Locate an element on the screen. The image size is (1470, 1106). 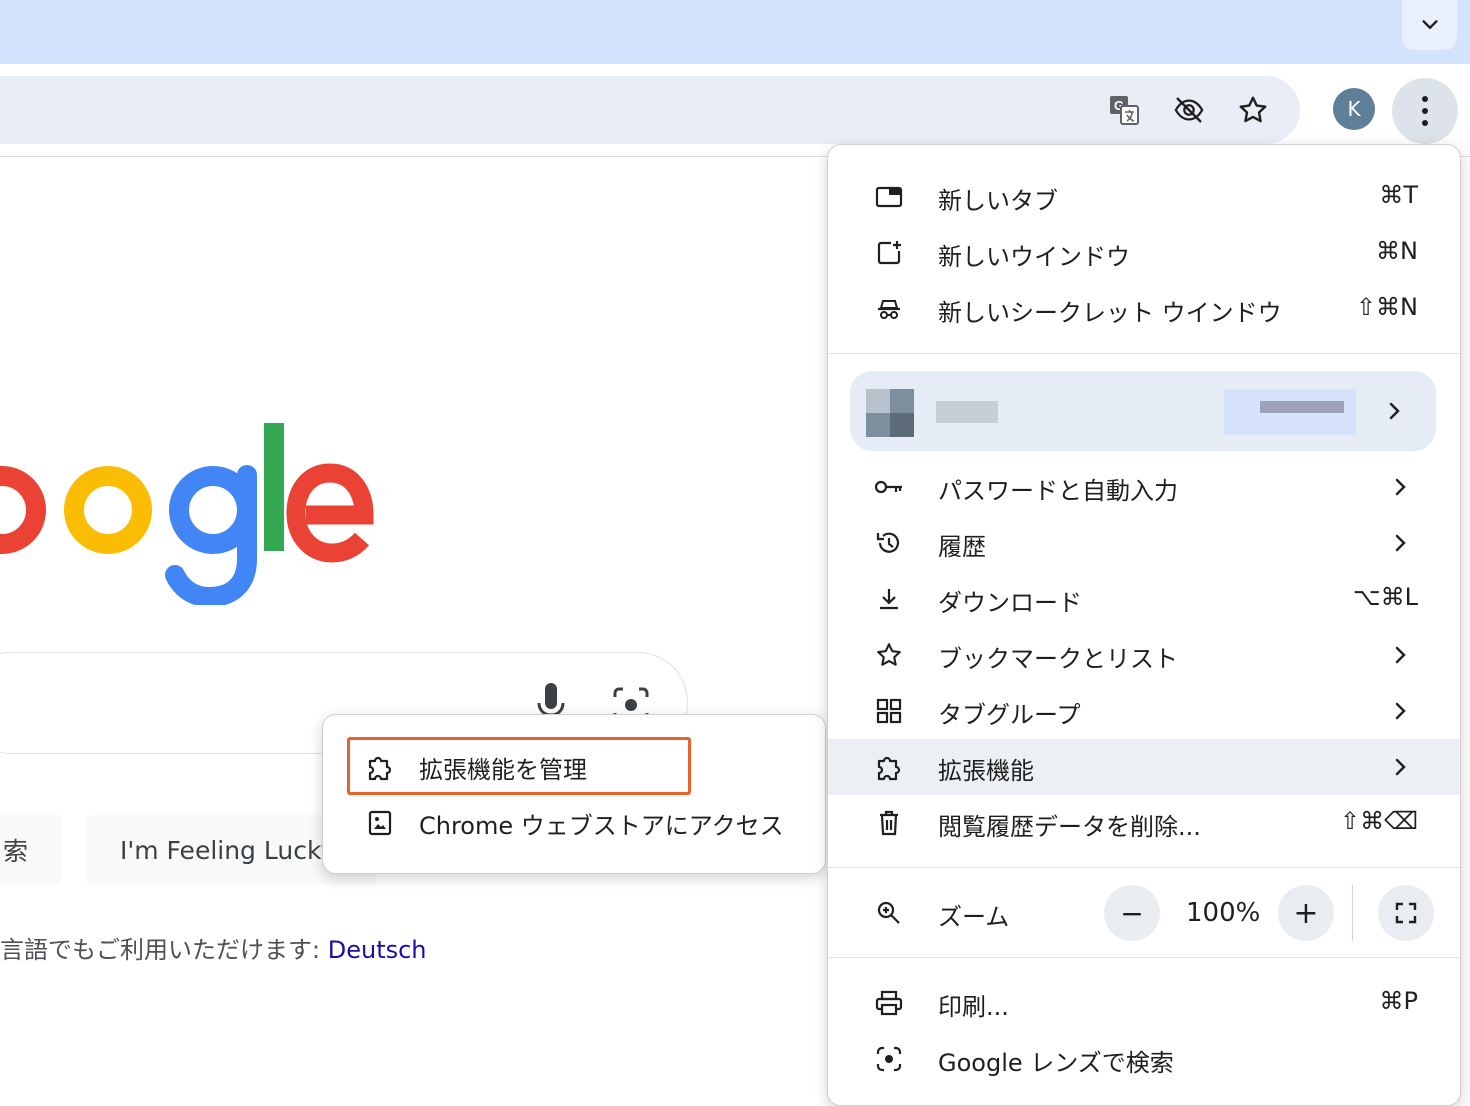
clear-data-shortcut: ⇧⌘⌫ is located at coordinates (1378, 821).